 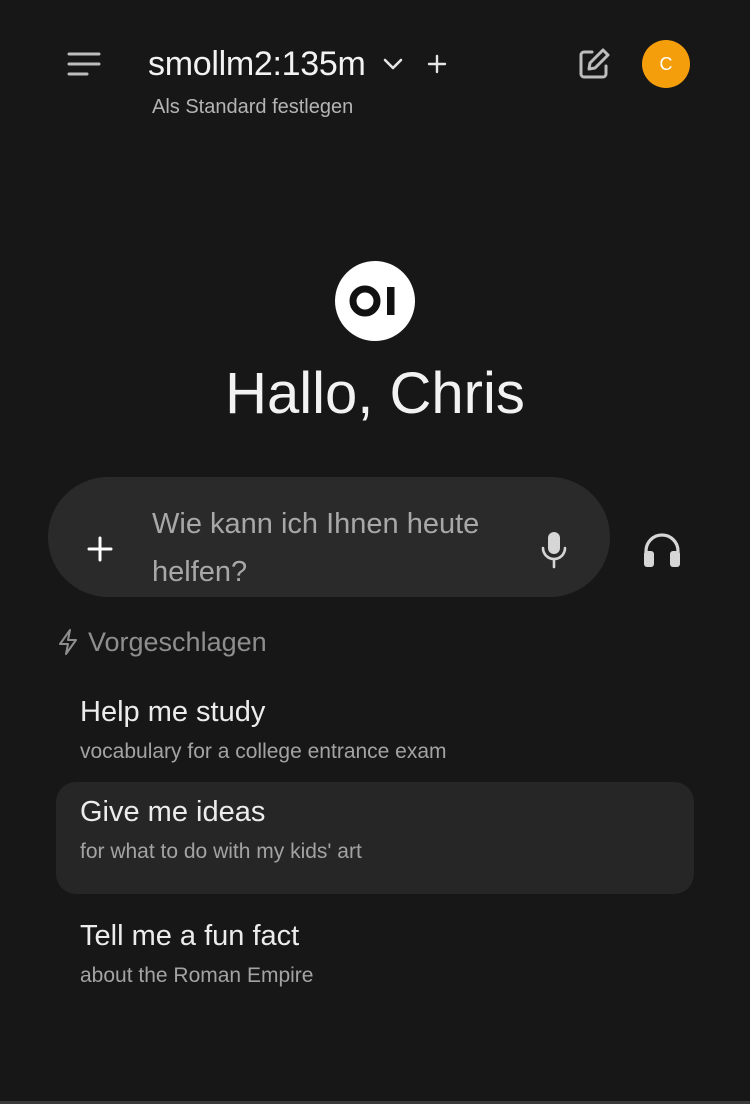 What do you see at coordinates (221, 851) in the screenshot?
I see `suggestion-subtitle: for what to do with my kids' art` at bounding box center [221, 851].